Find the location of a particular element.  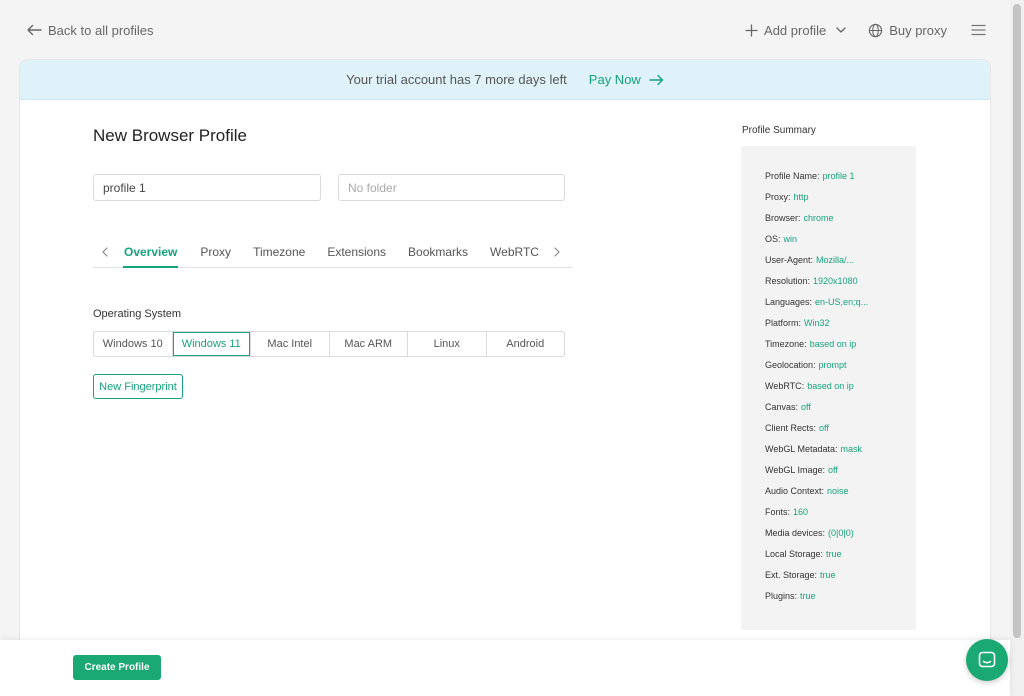

tab-proxy: Proxy is located at coordinates (215, 254).